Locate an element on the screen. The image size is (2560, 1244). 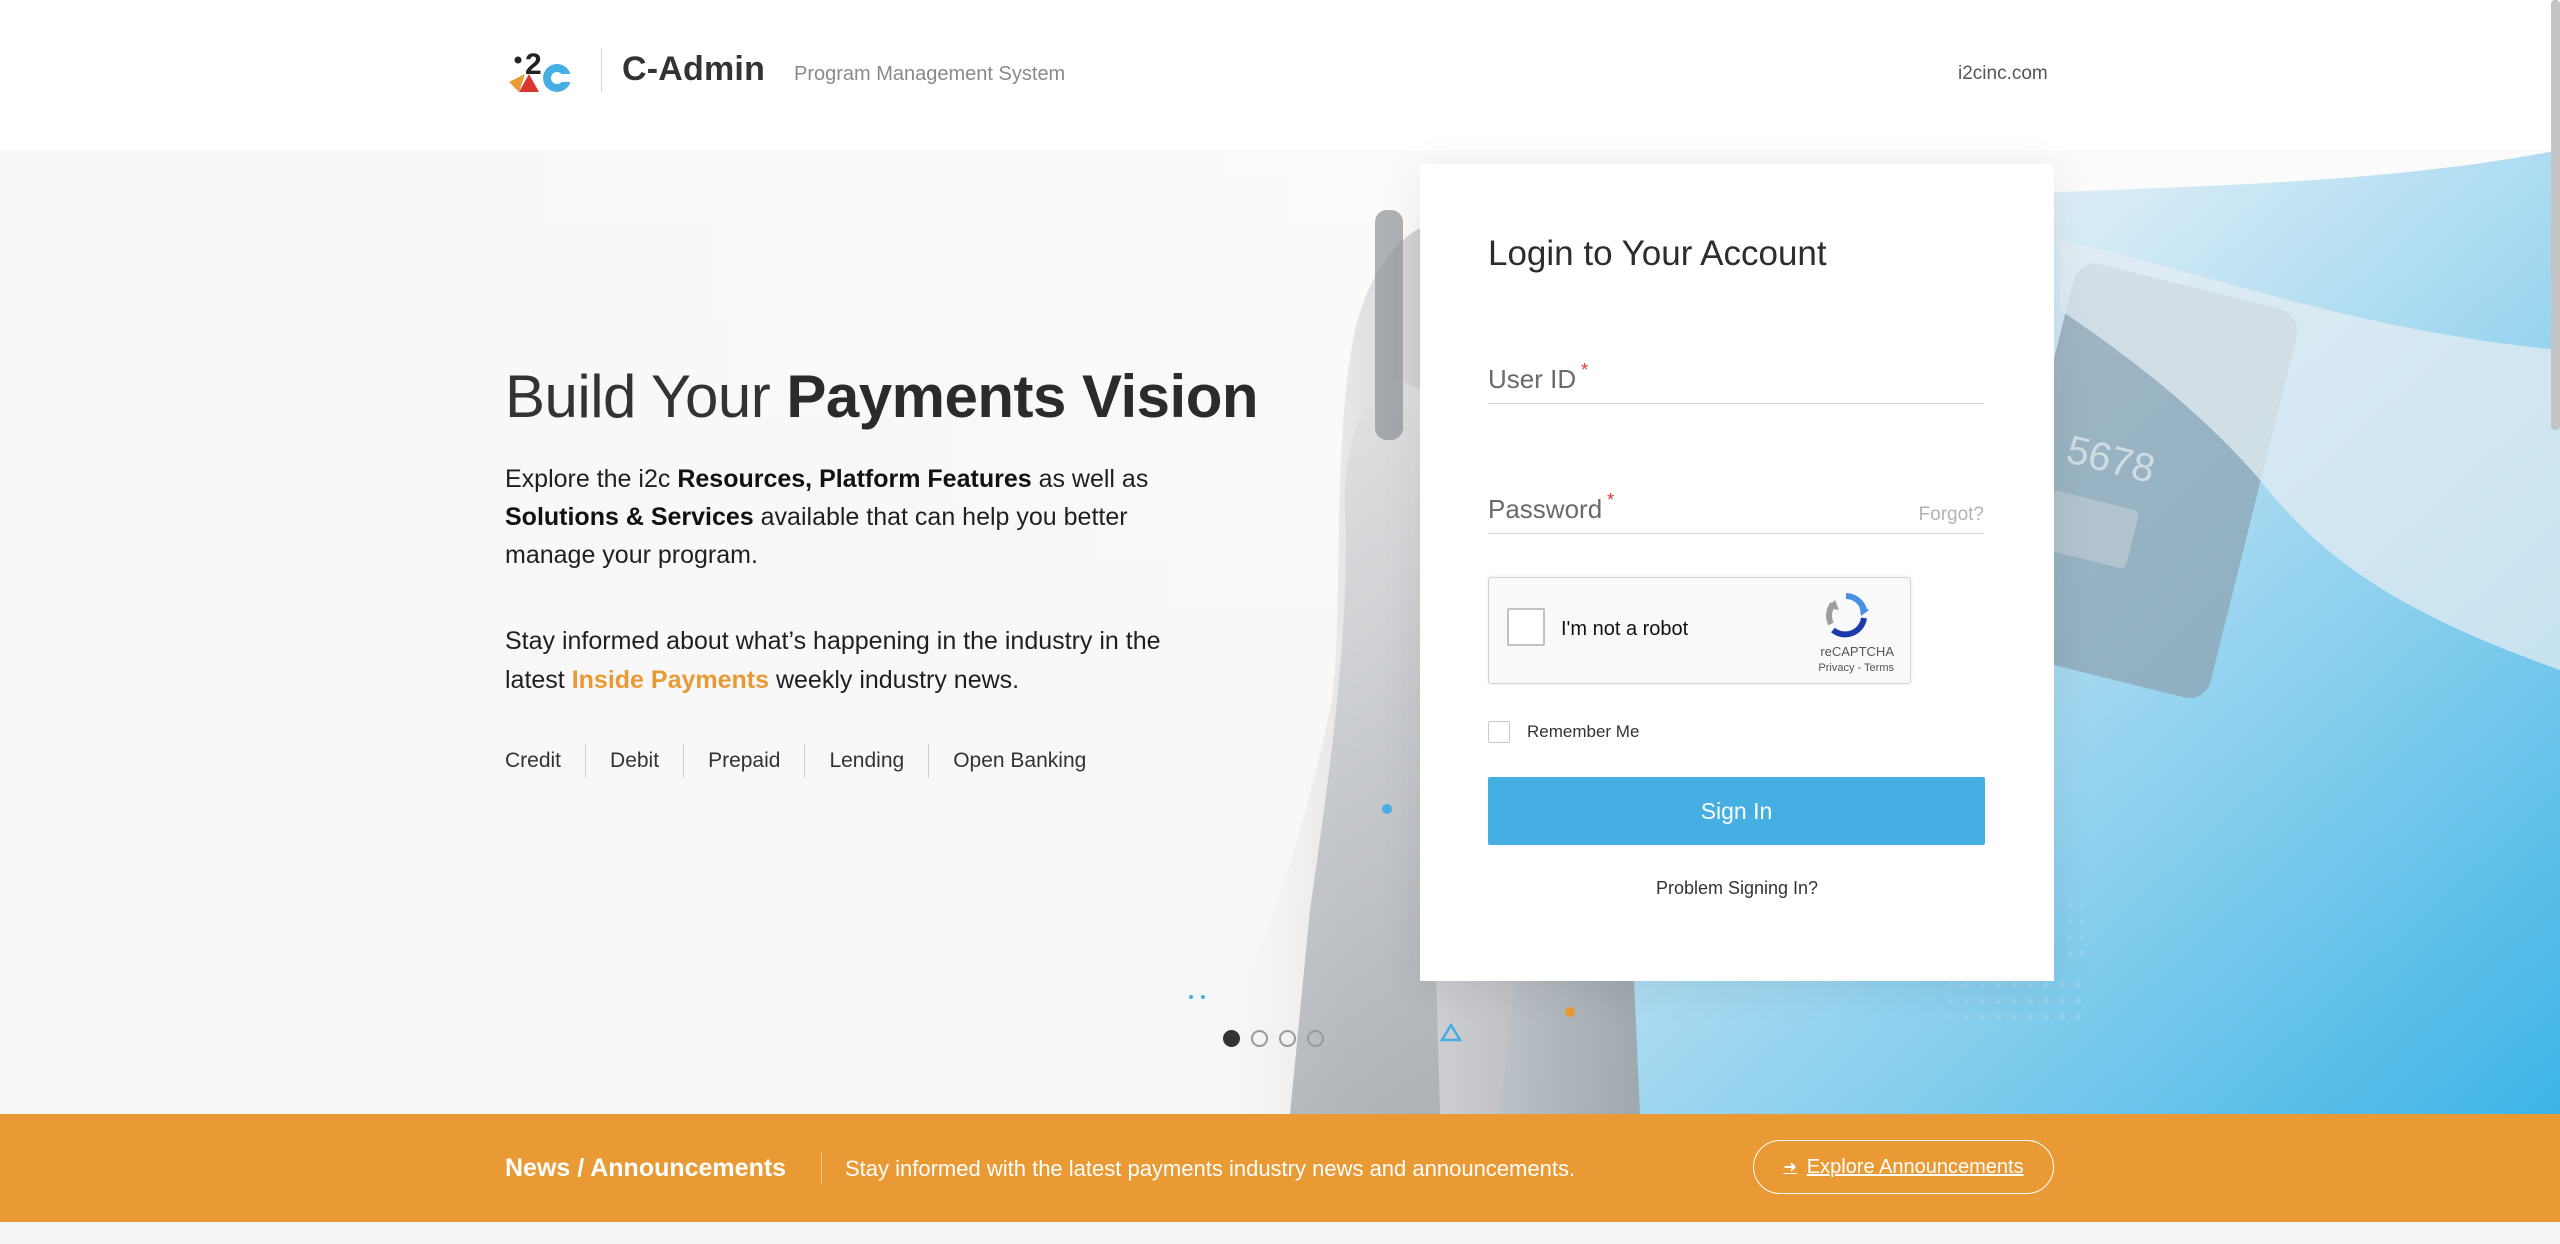
tag-lending: Lending is located at coordinates (866, 761).